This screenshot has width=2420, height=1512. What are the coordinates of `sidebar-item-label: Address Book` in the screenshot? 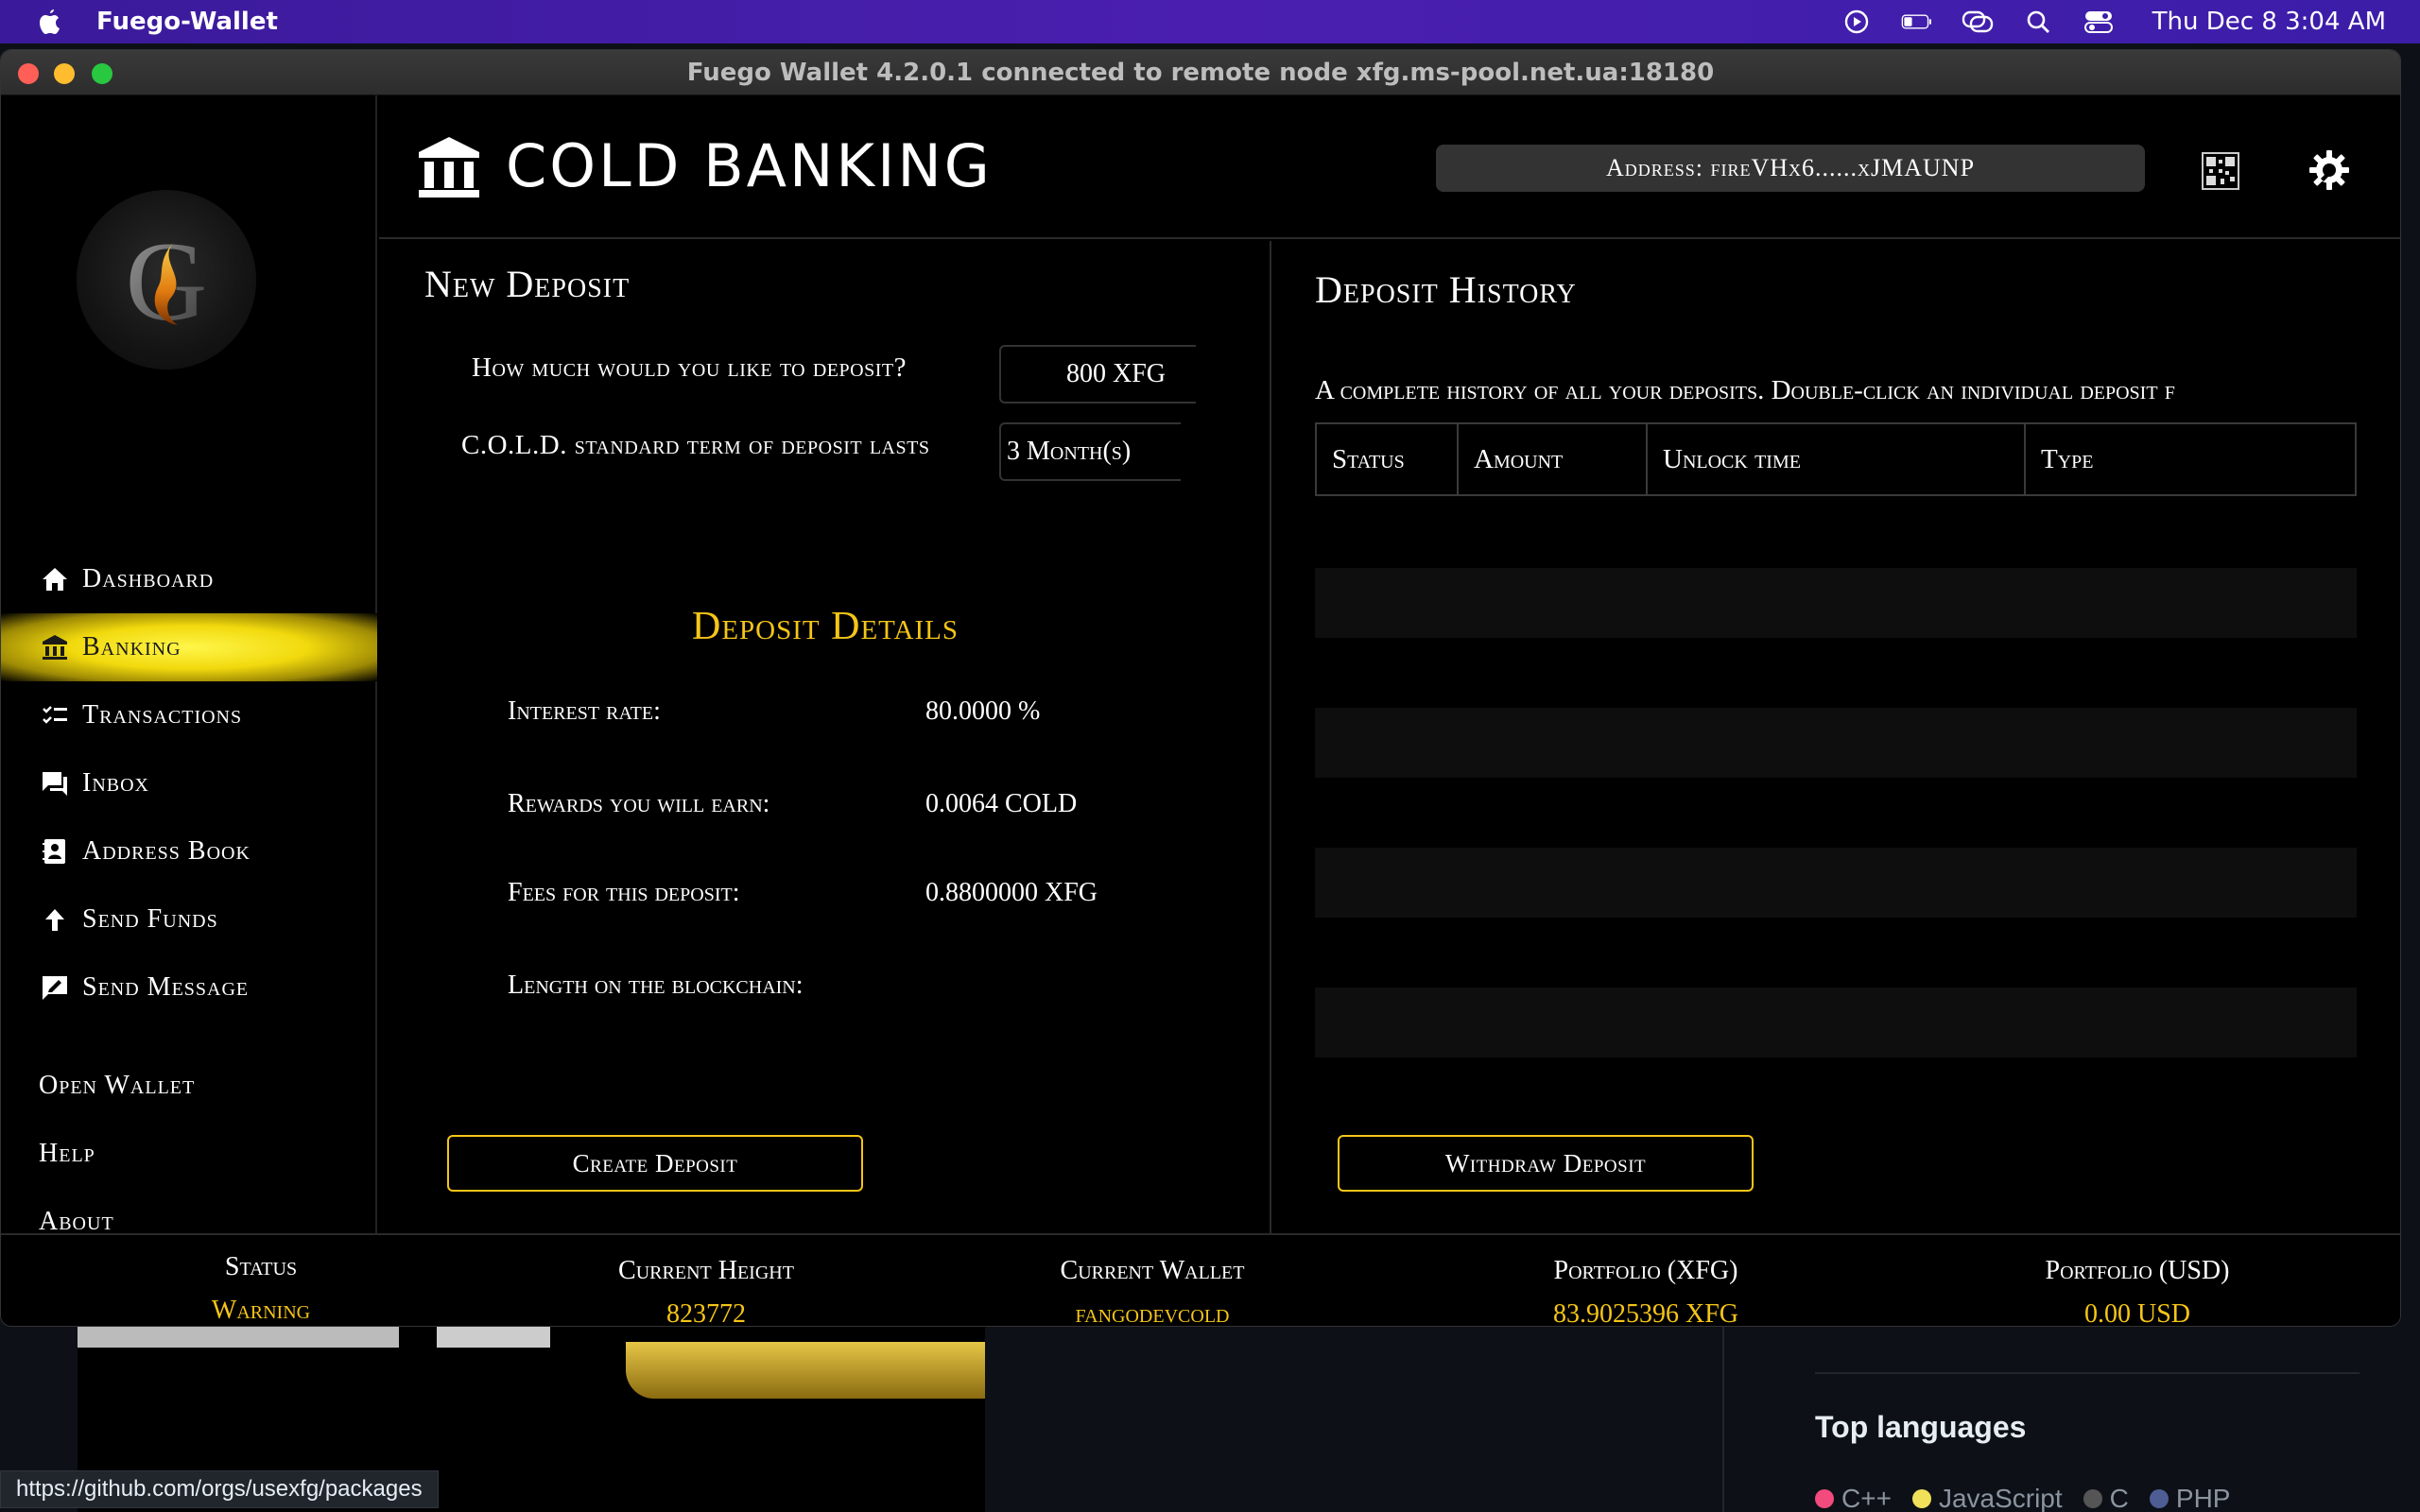 It's located at (166, 851).